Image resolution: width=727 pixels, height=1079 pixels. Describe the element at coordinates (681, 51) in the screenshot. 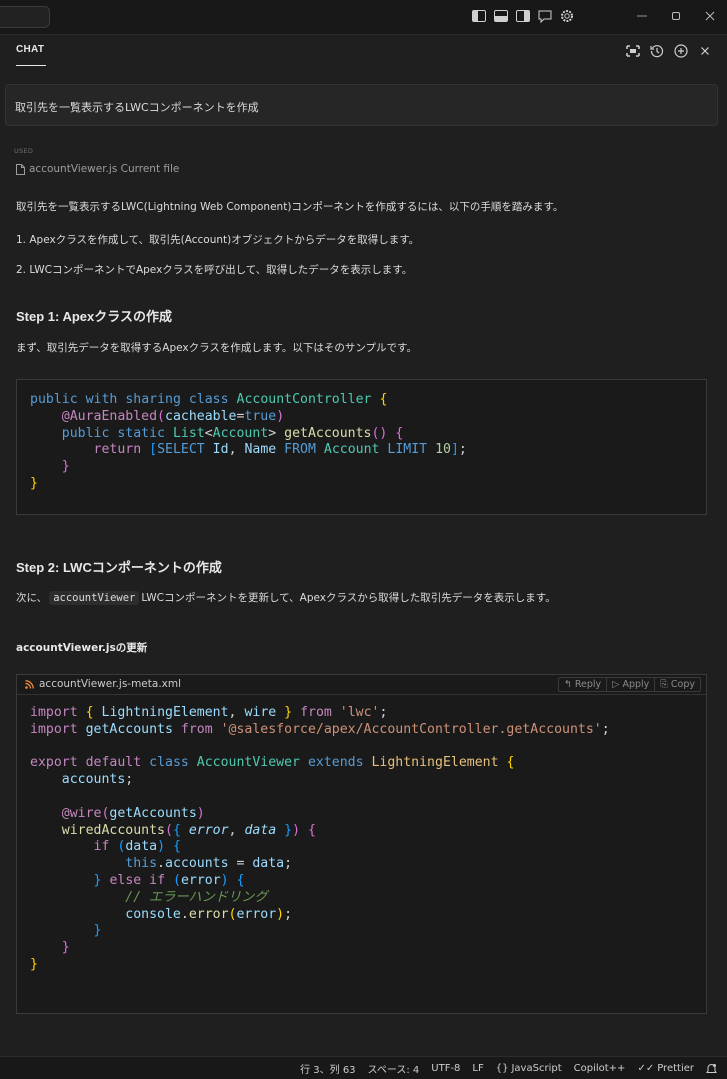

I see `new-chat-icon` at that location.